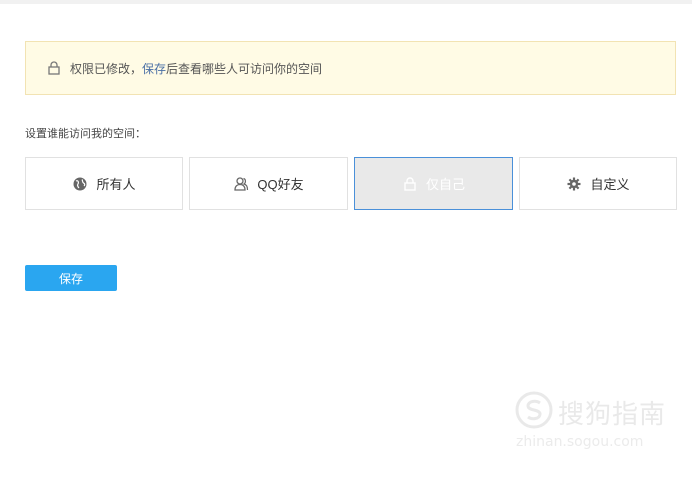 This screenshot has width=692, height=479. I want to click on option-only-me-label: 仅自己, so click(445, 184).